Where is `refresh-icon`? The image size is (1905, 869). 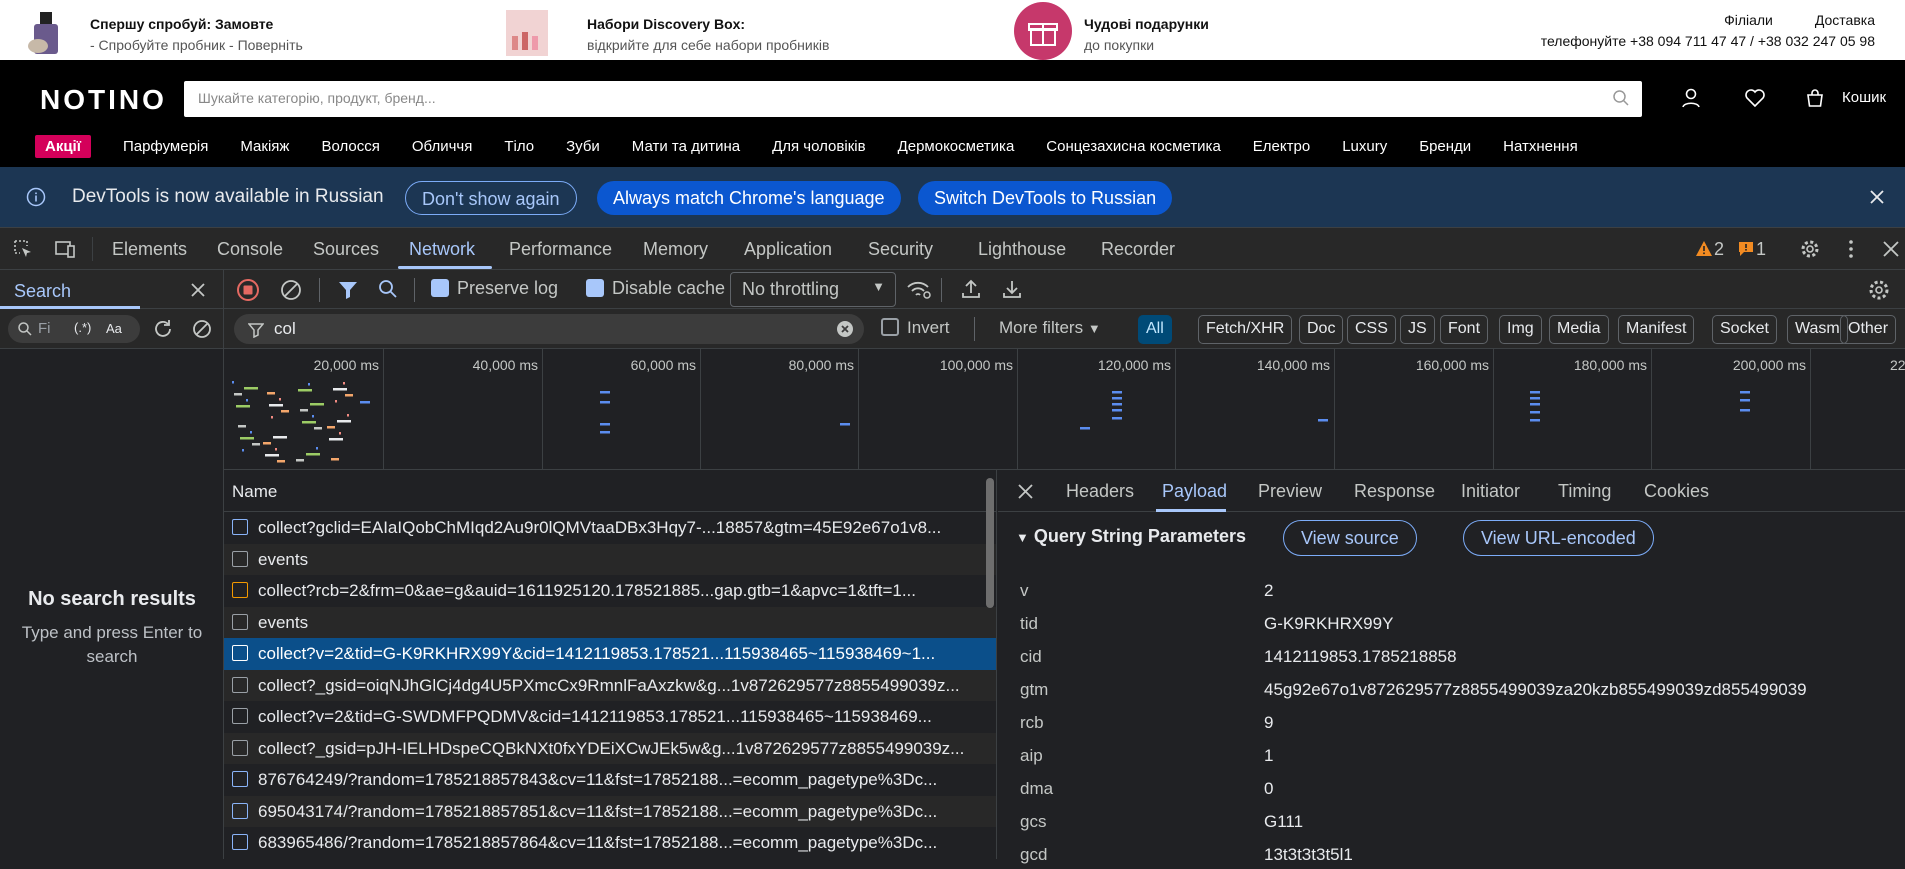 refresh-icon is located at coordinates (163, 329).